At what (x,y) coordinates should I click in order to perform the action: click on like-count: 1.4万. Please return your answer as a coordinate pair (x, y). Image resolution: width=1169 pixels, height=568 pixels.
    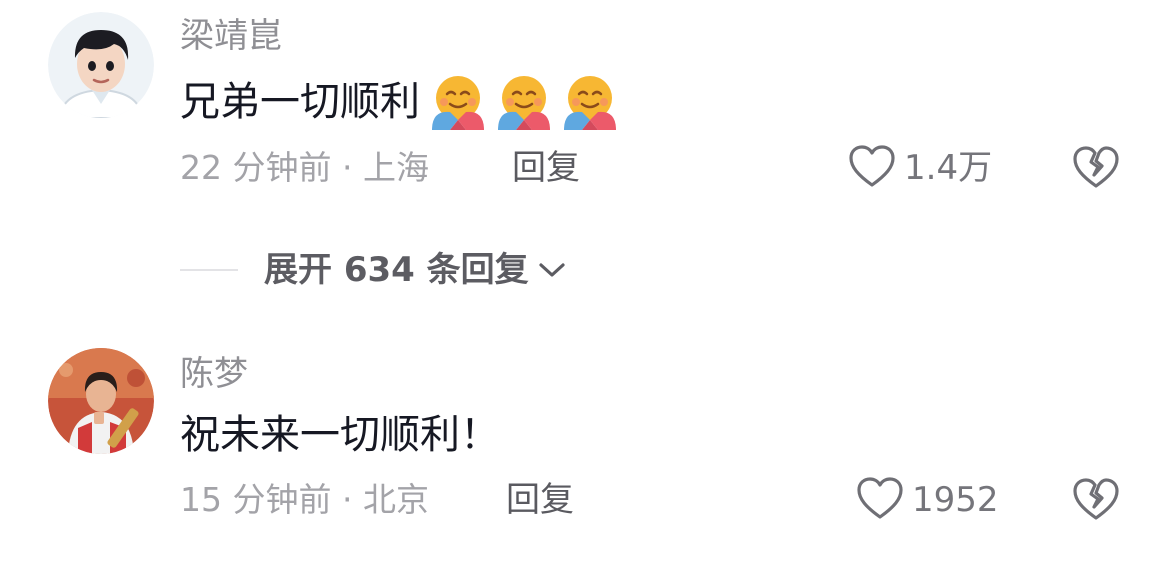
    Looking at the image, I should click on (948, 168).